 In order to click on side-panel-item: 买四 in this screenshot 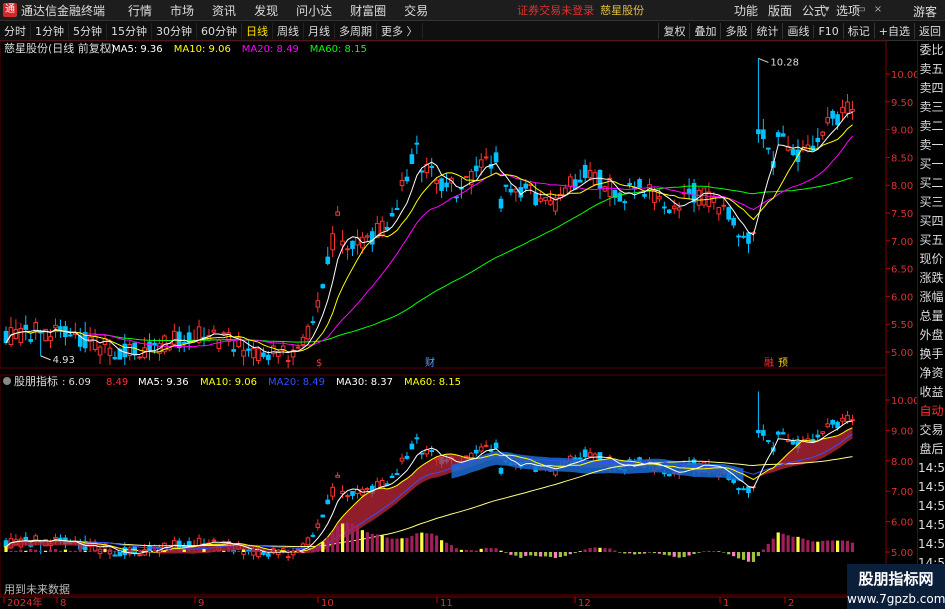, I will do `click(931, 221)`.